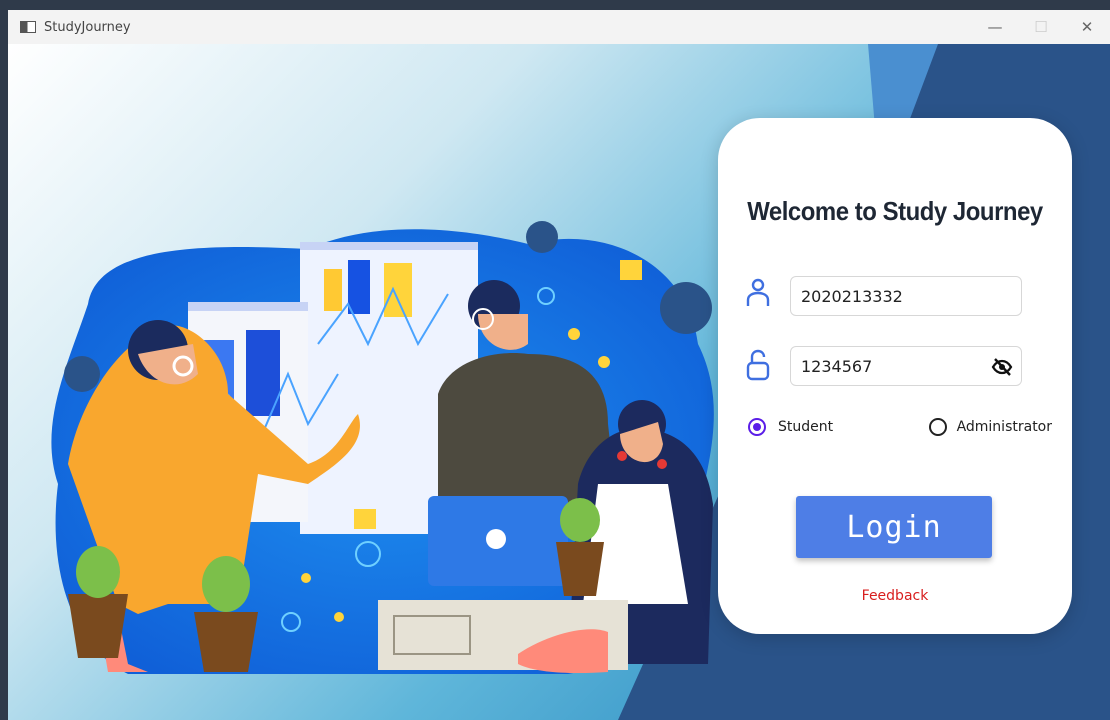 The width and height of the screenshot is (1110, 720). Describe the element at coordinates (1002, 367) in the screenshot. I see `eye-off-icon` at that location.